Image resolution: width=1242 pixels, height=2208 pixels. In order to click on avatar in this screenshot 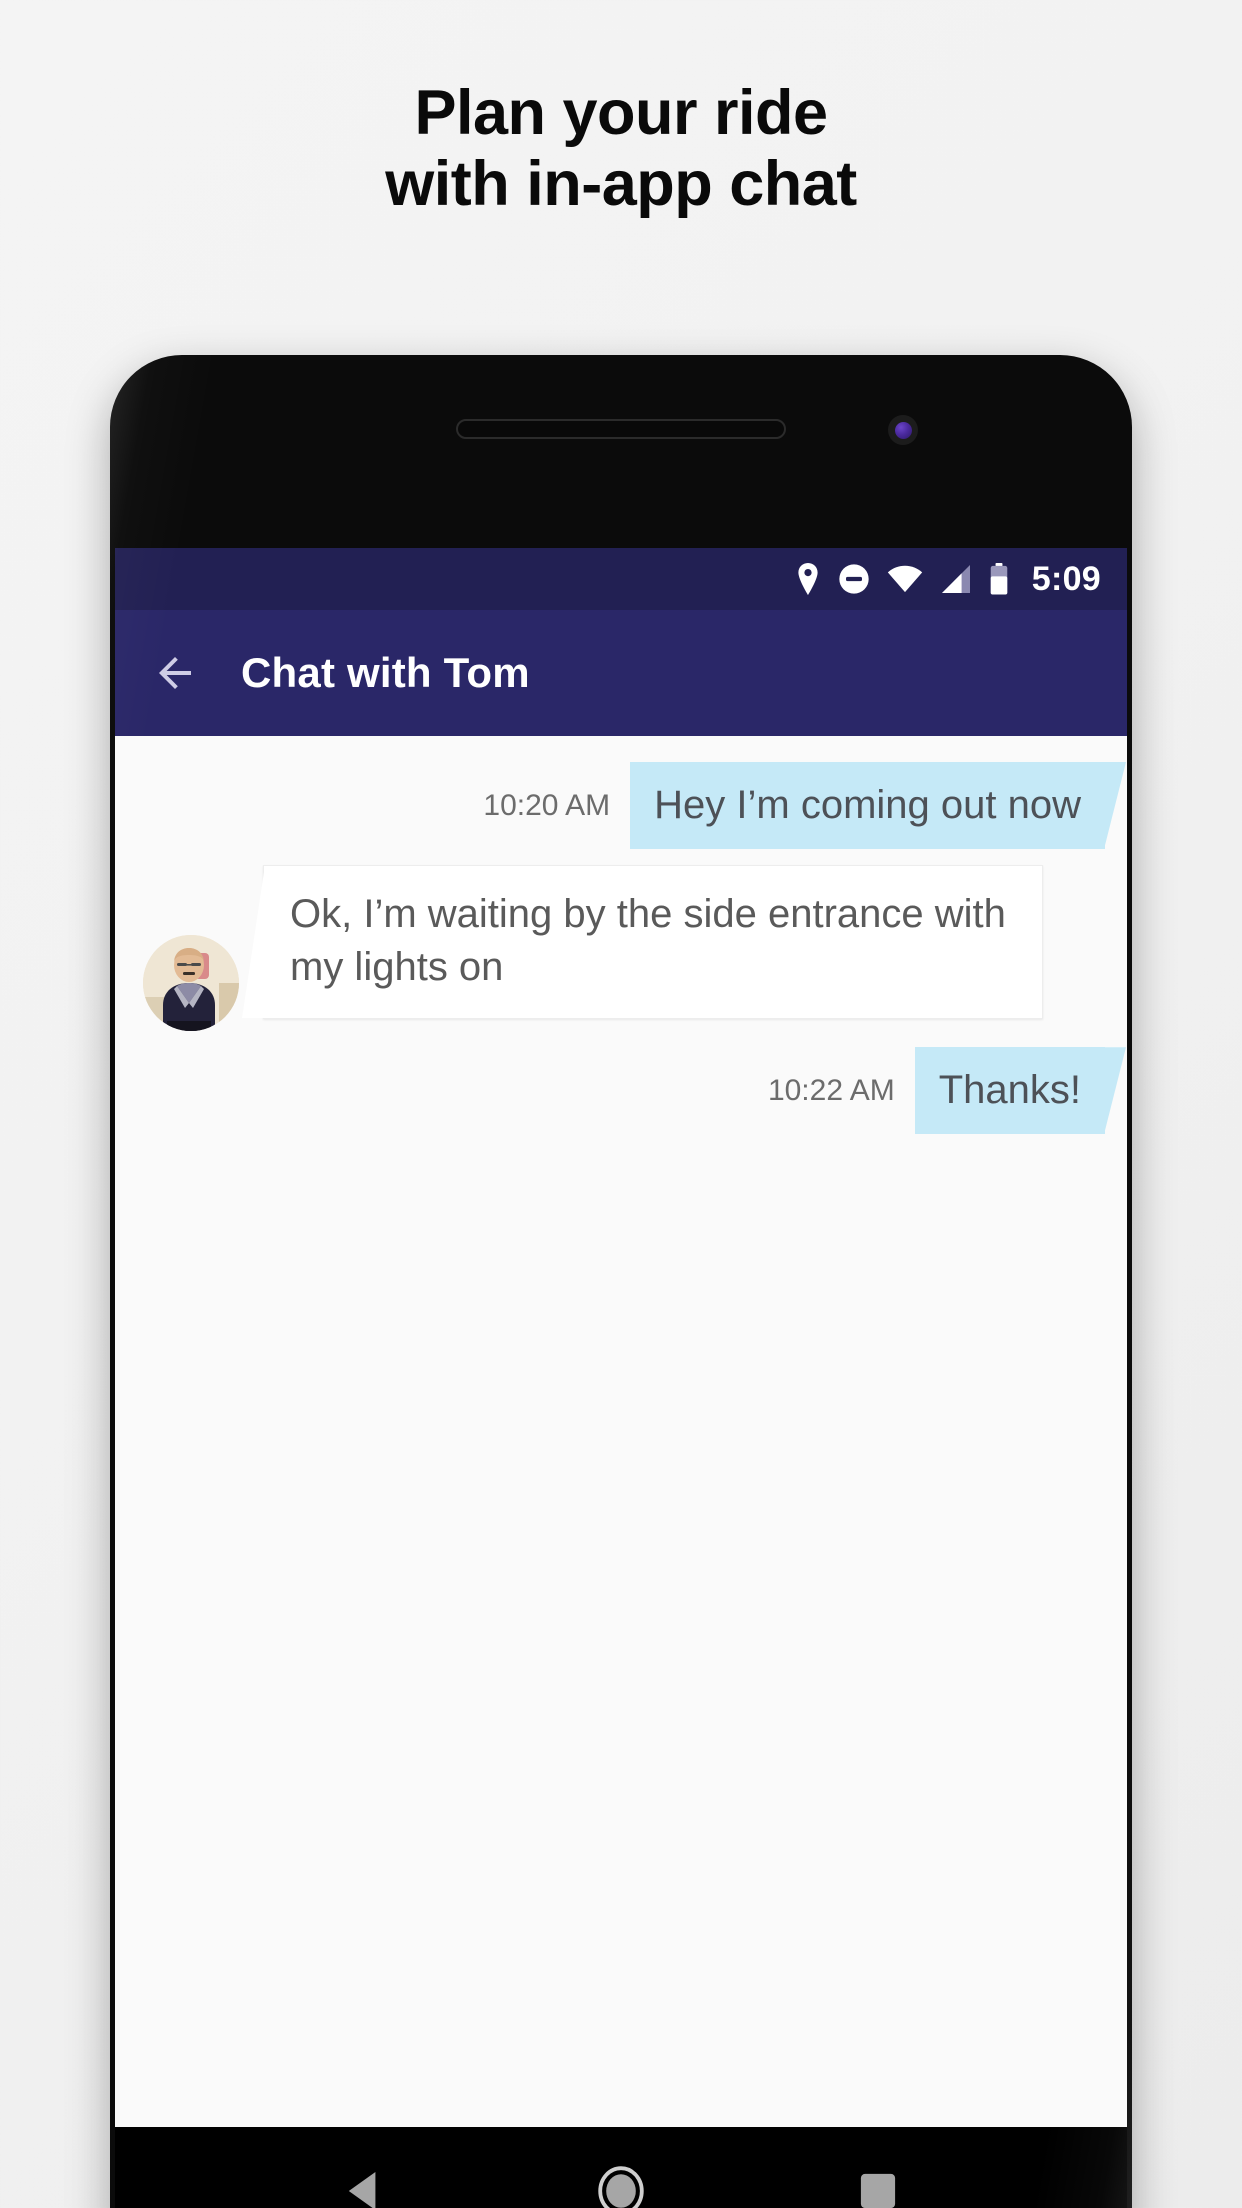, I will do `click(191, 983)`.